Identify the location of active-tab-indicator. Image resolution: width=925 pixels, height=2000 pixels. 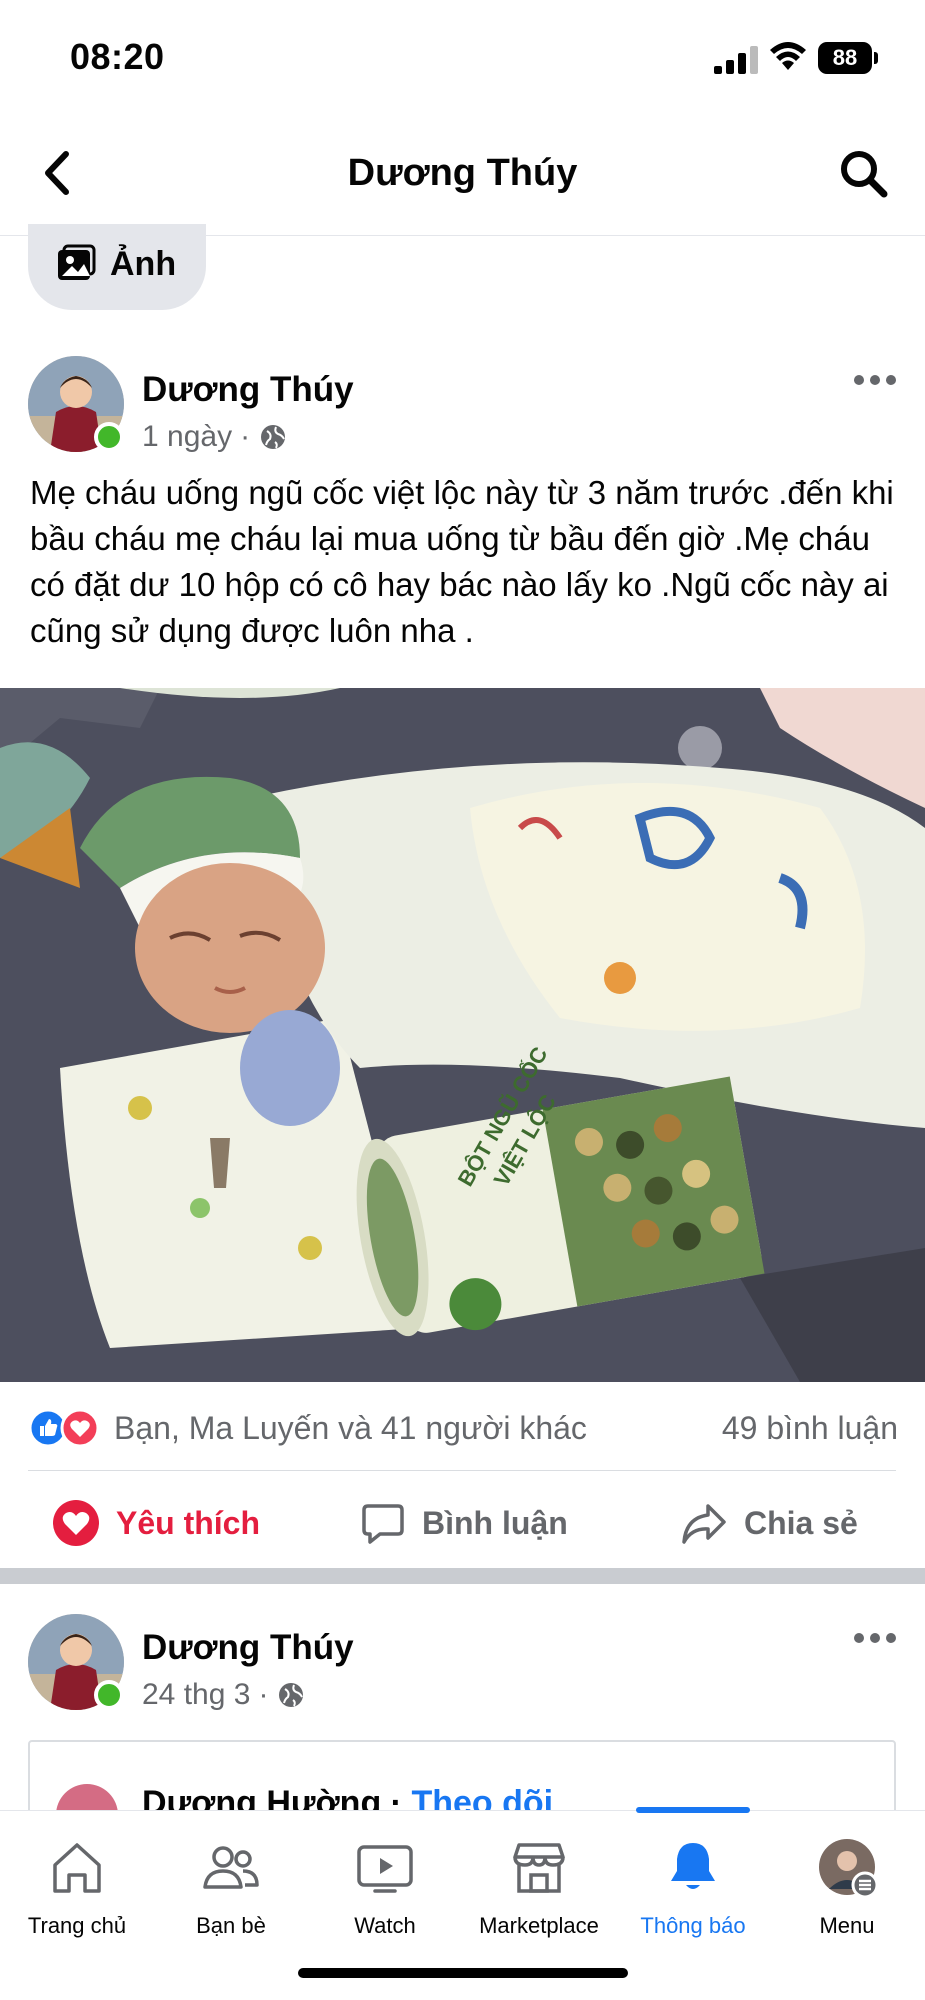
(693, 1810).